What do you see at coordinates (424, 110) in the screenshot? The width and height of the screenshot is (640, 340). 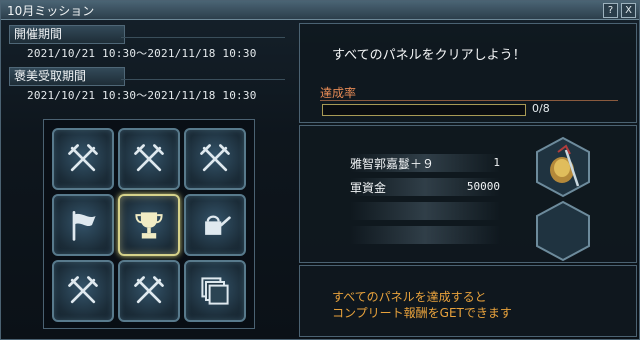 I see `achievement-progress-bar` at bounding box center [424, 110].